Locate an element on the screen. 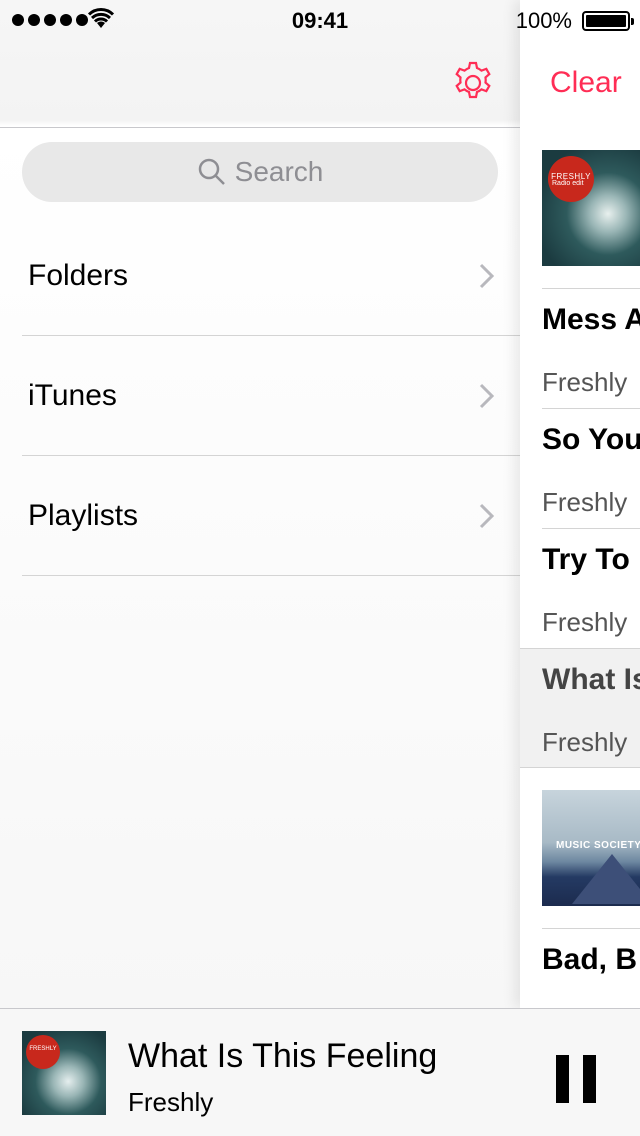  album-title: MUSIC SOCIETY is located at coordinates (598, 845).